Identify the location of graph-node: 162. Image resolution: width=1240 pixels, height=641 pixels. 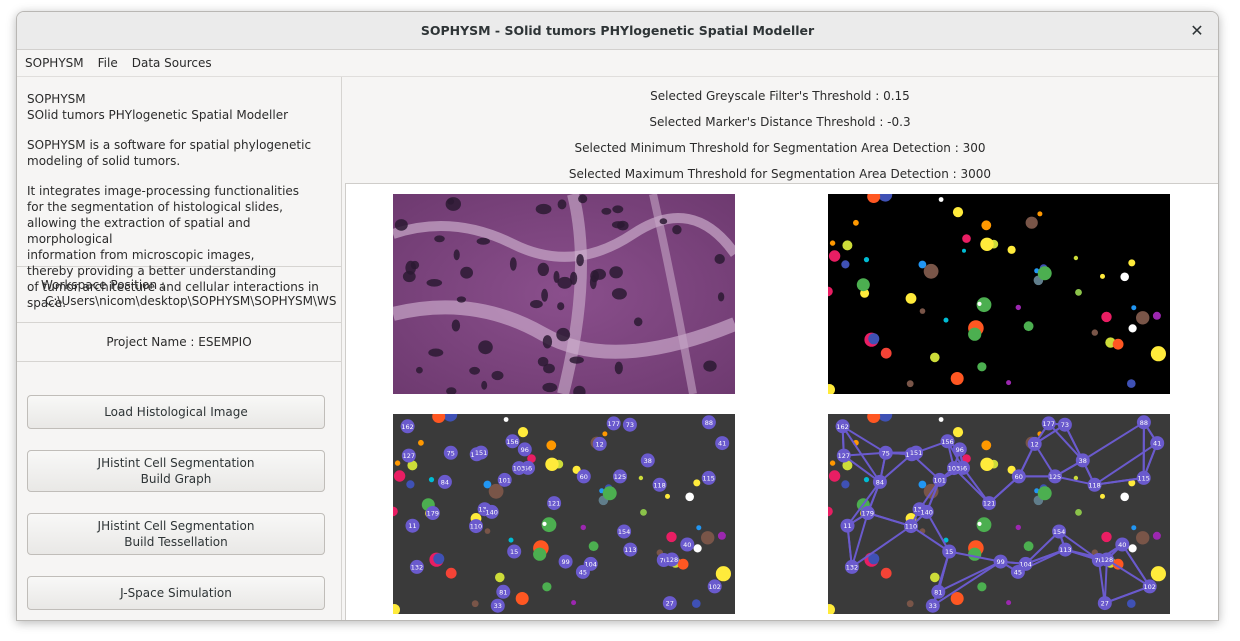
(407, 426).